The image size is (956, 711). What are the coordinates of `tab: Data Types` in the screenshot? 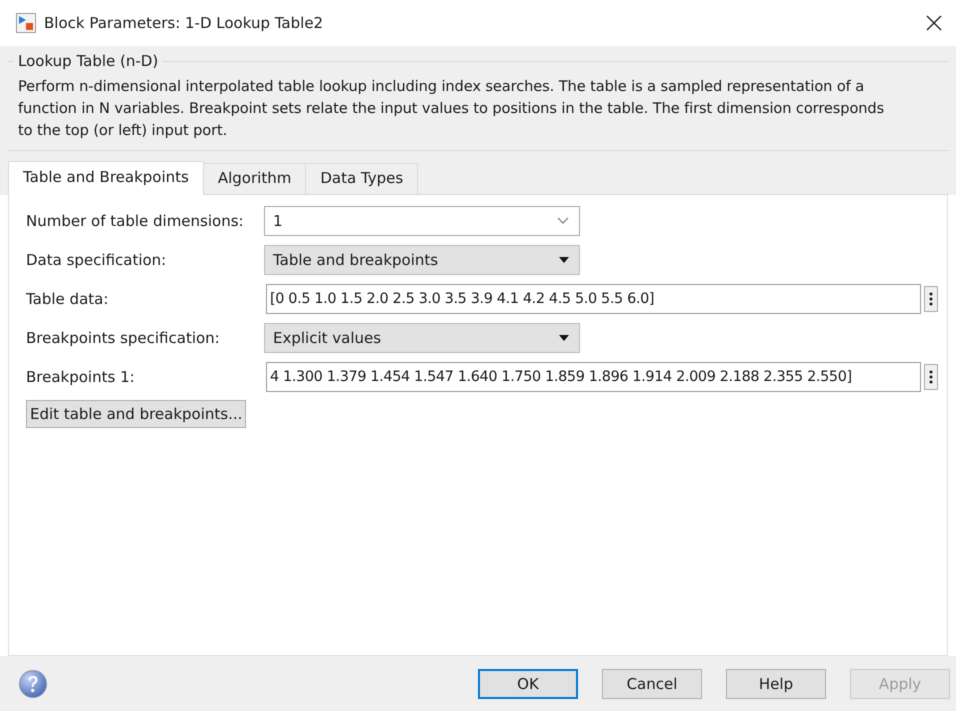 It's located at (361, 178).